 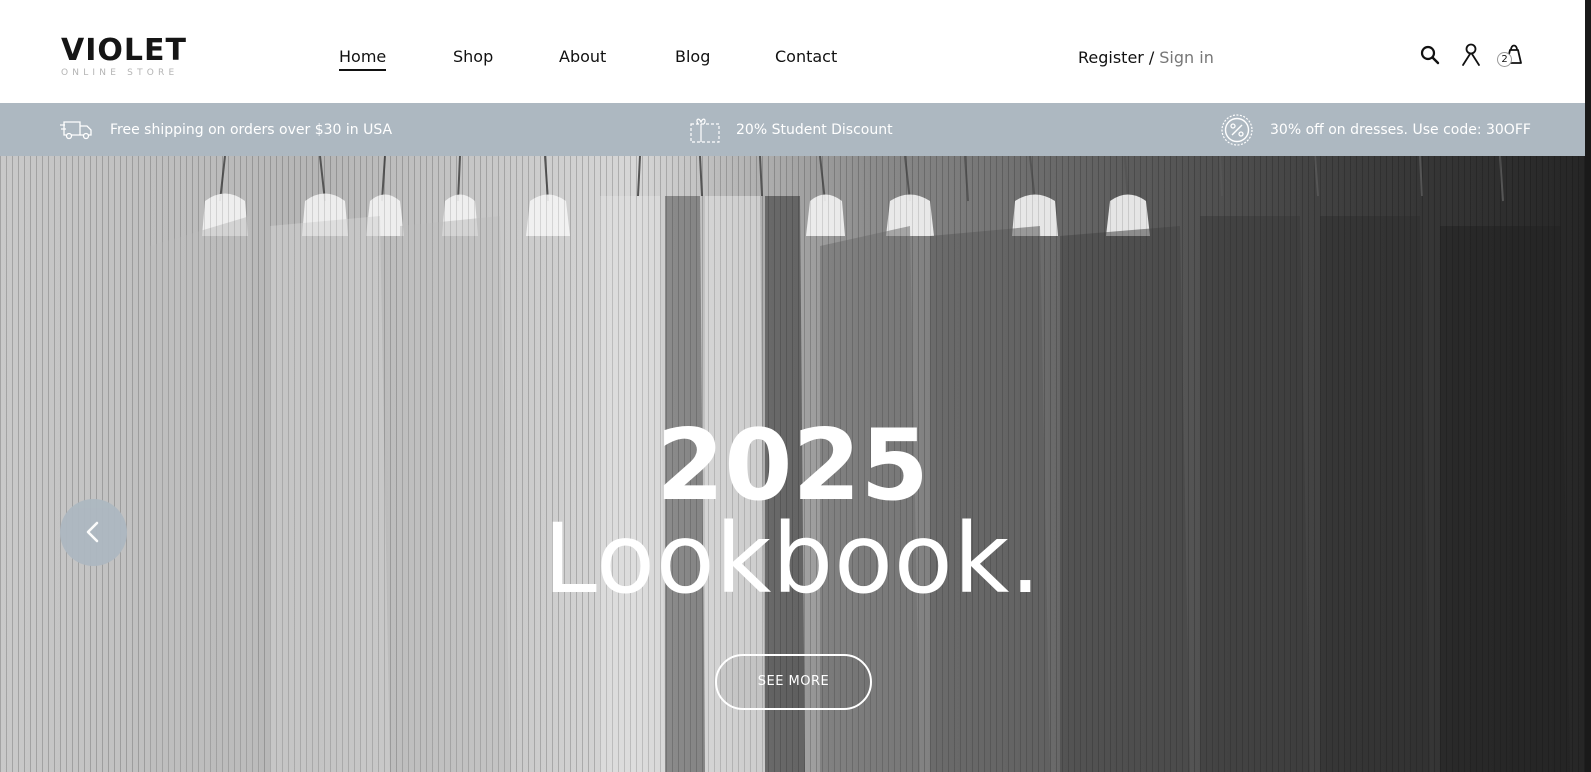 What do you see at coordinates (124, 50) in the screenshot?
I see `logo-title: VIOLET` at bounding box center [124, 50].